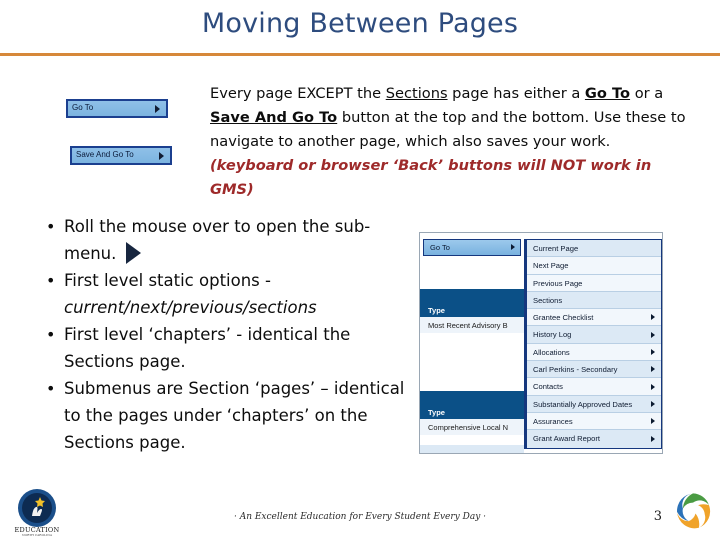 The width and height of the screenshot is (720, 540). What do you see at coordinates (594, 300) in the screenshot?
I see `gms-menu-item-sections: Sections` at bounding box center [594, 300].